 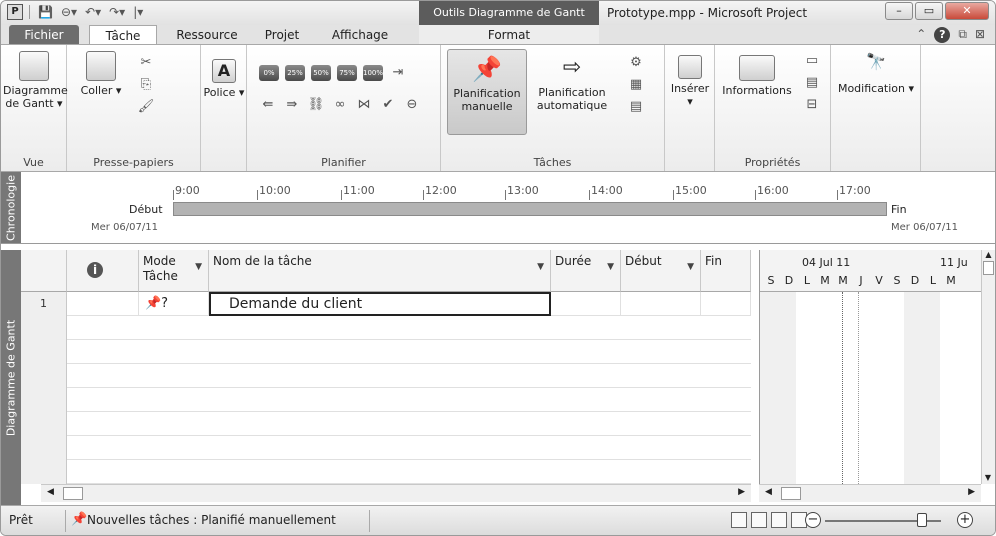 I want to click on split-task-icon: ⋈, so click(x=364, y=105).